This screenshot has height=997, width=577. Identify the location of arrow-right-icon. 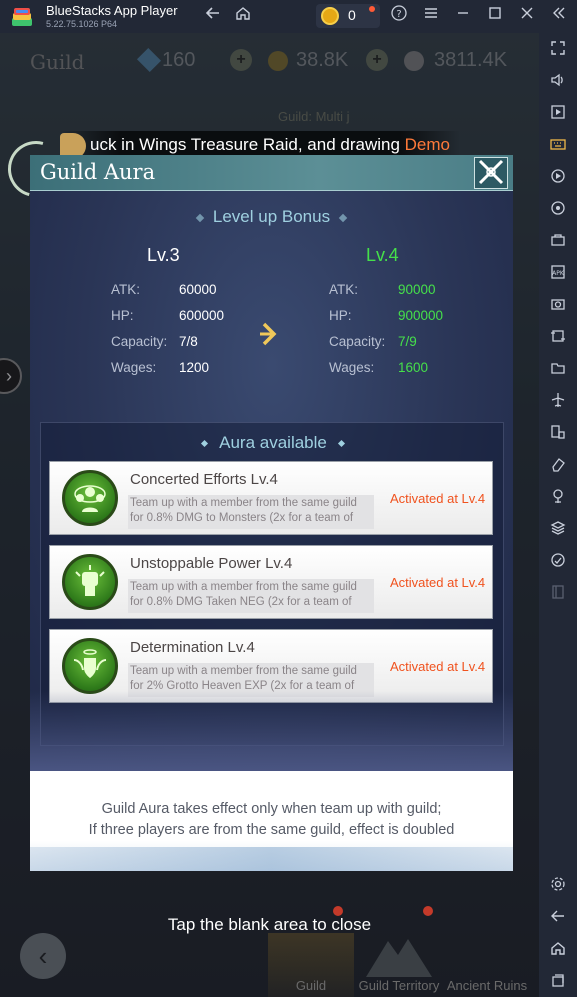
(271, 334).